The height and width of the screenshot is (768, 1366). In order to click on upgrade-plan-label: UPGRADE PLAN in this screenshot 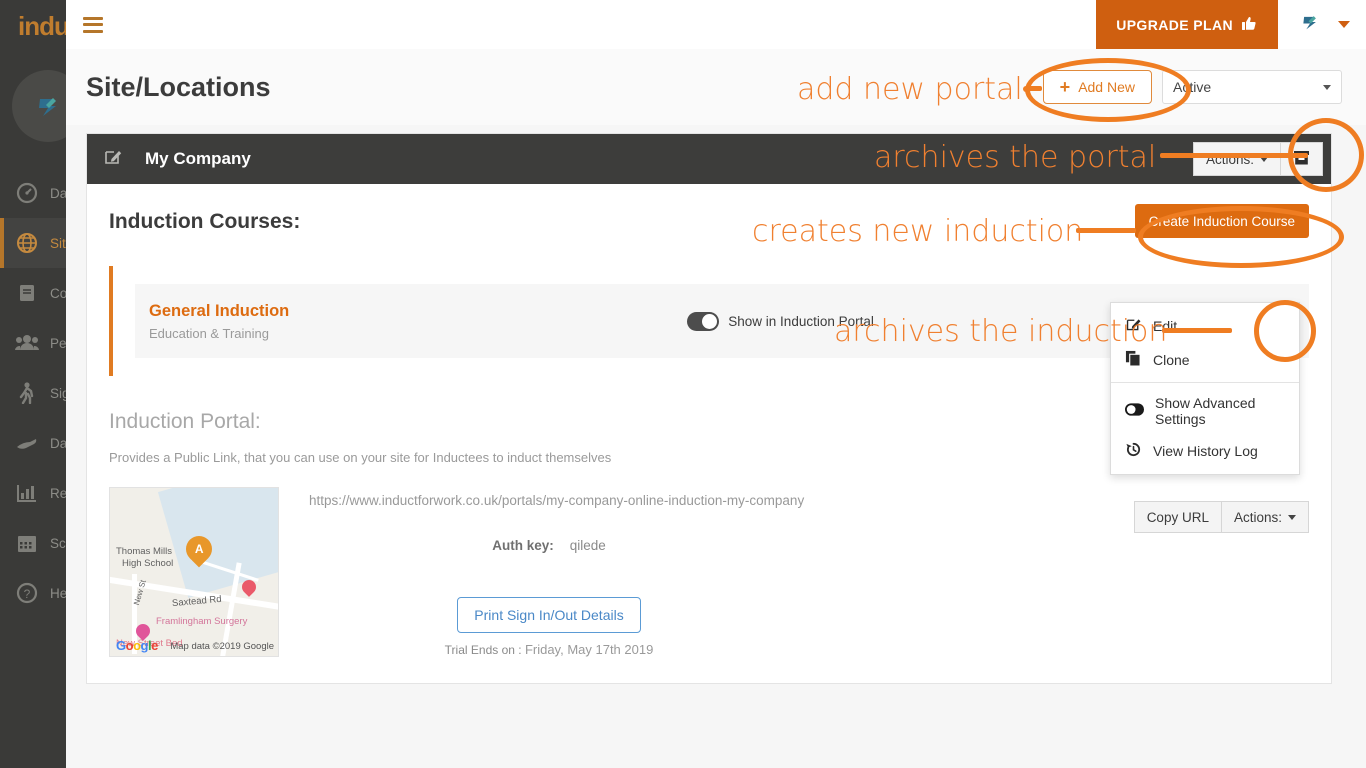, I will do `click(1174, 24)`.